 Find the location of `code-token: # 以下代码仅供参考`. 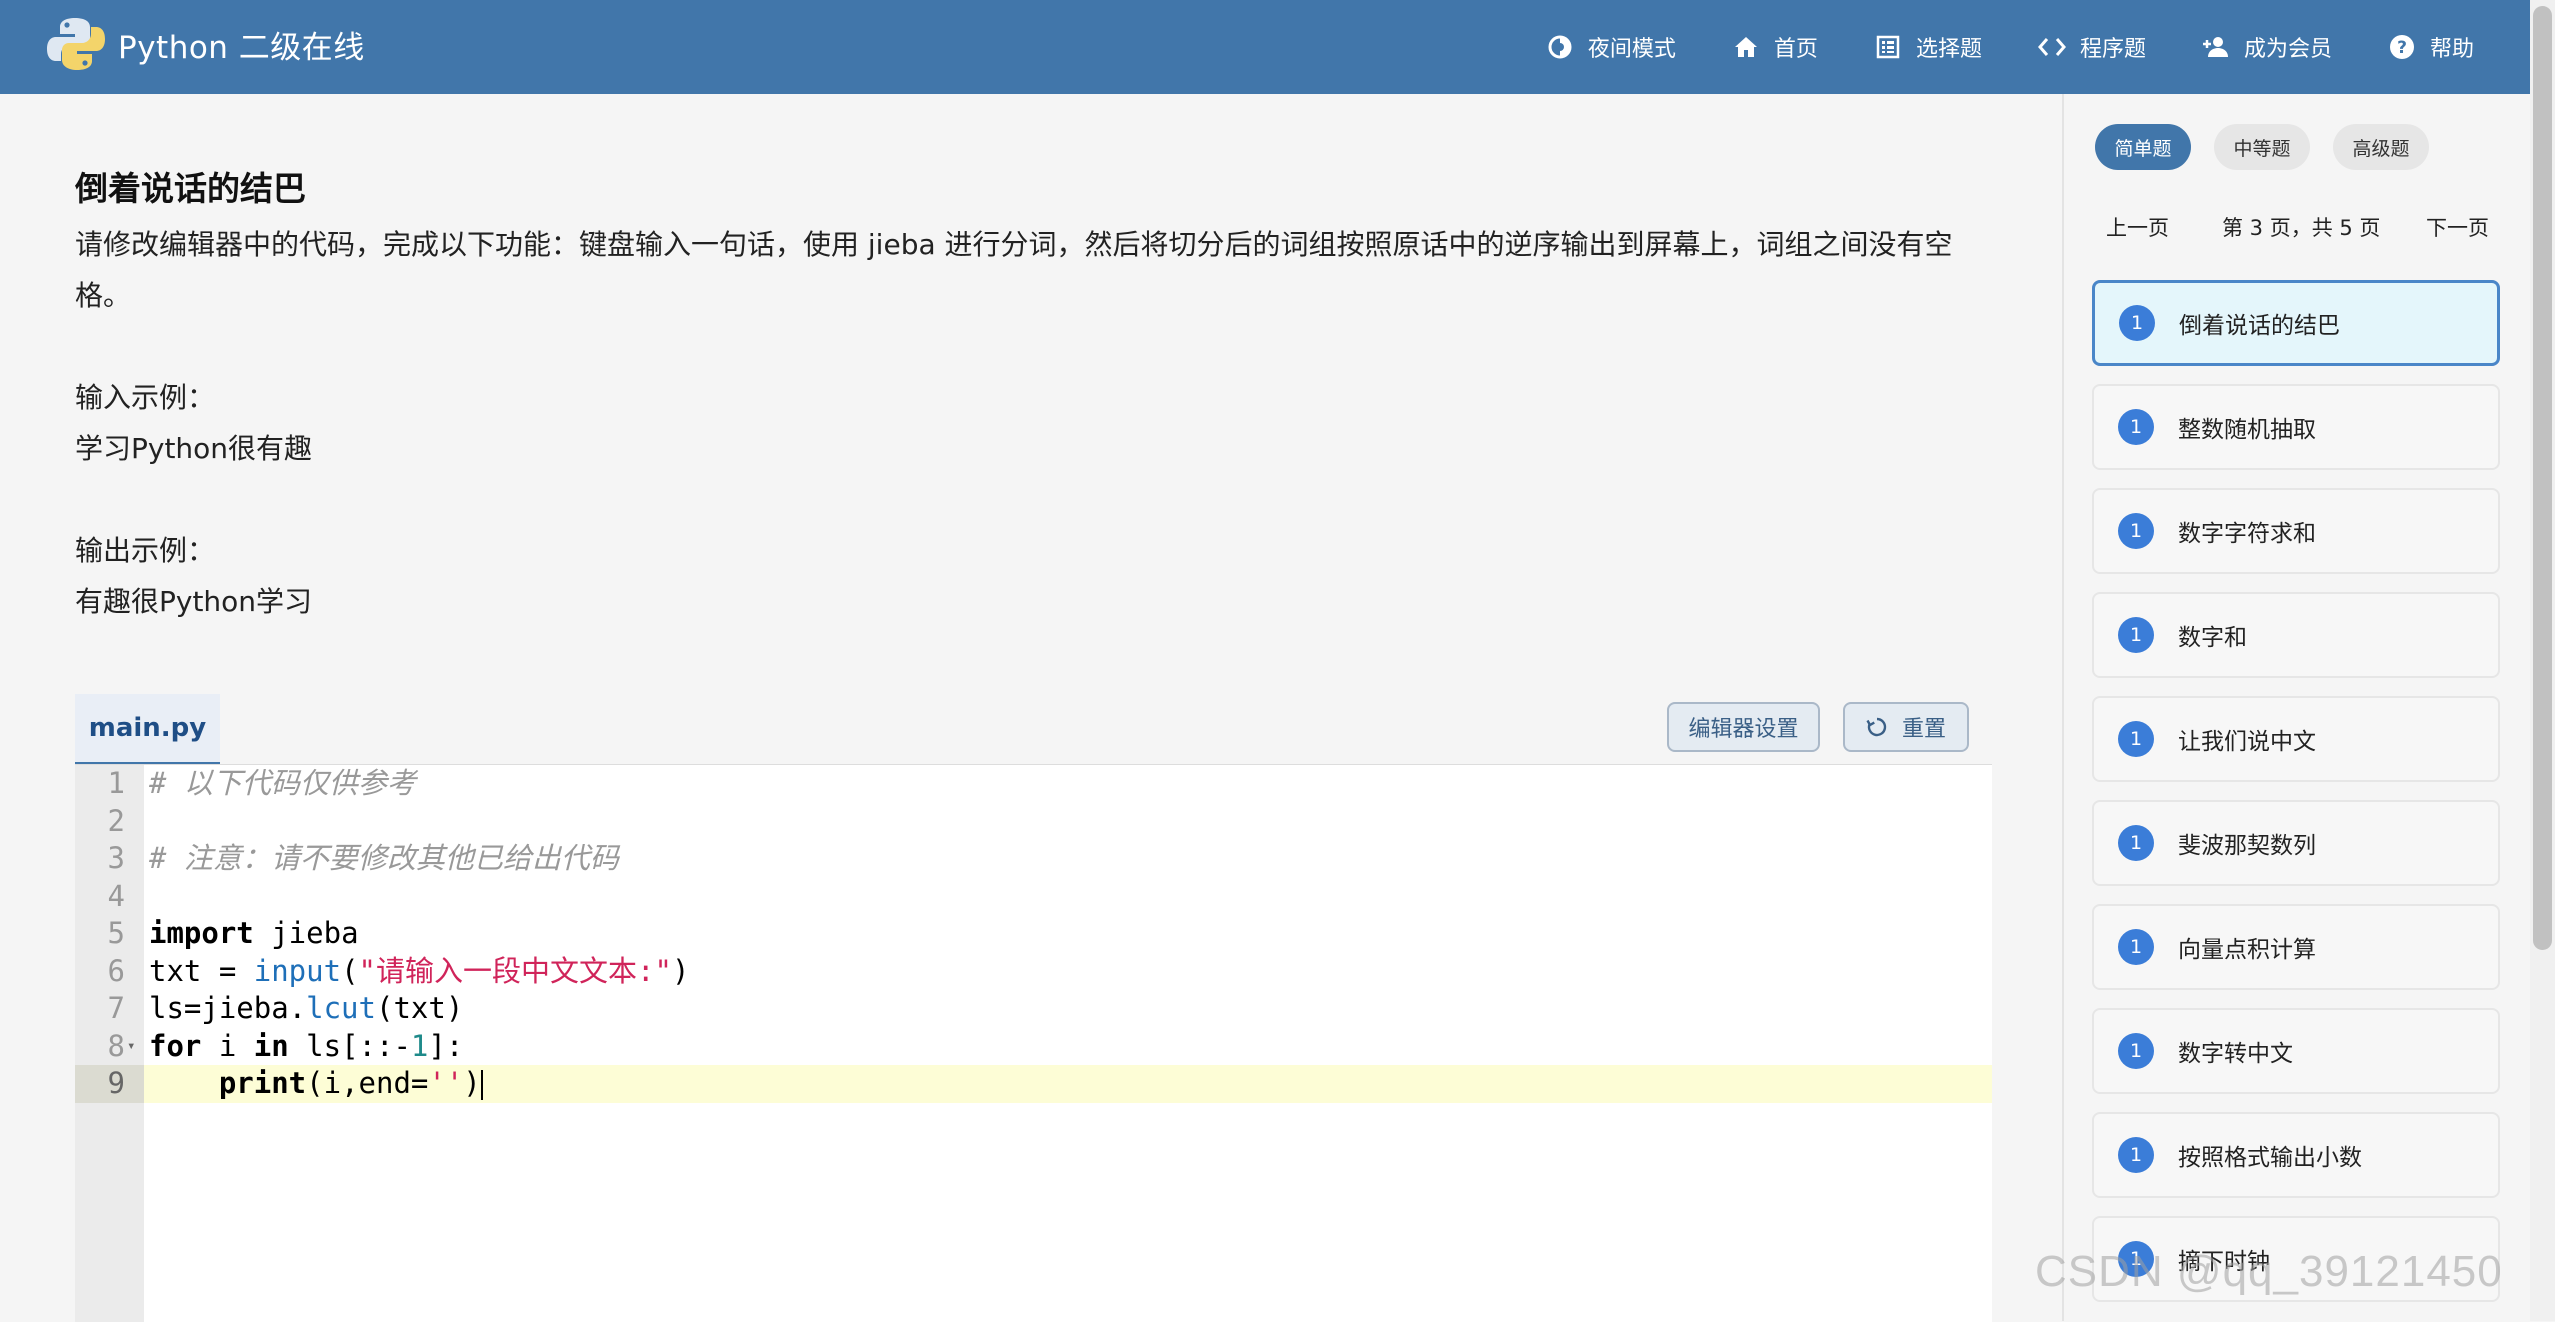

code-token: # 以下代码仅供参考 is located at coordinates (282, 783).